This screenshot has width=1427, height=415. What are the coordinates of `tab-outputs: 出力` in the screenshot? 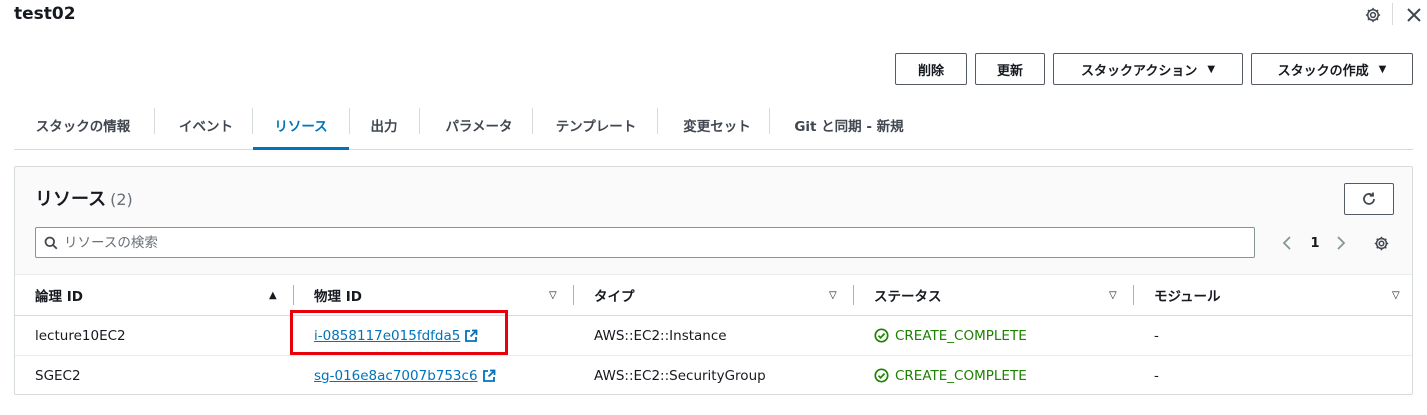 It's located at (384, 124).